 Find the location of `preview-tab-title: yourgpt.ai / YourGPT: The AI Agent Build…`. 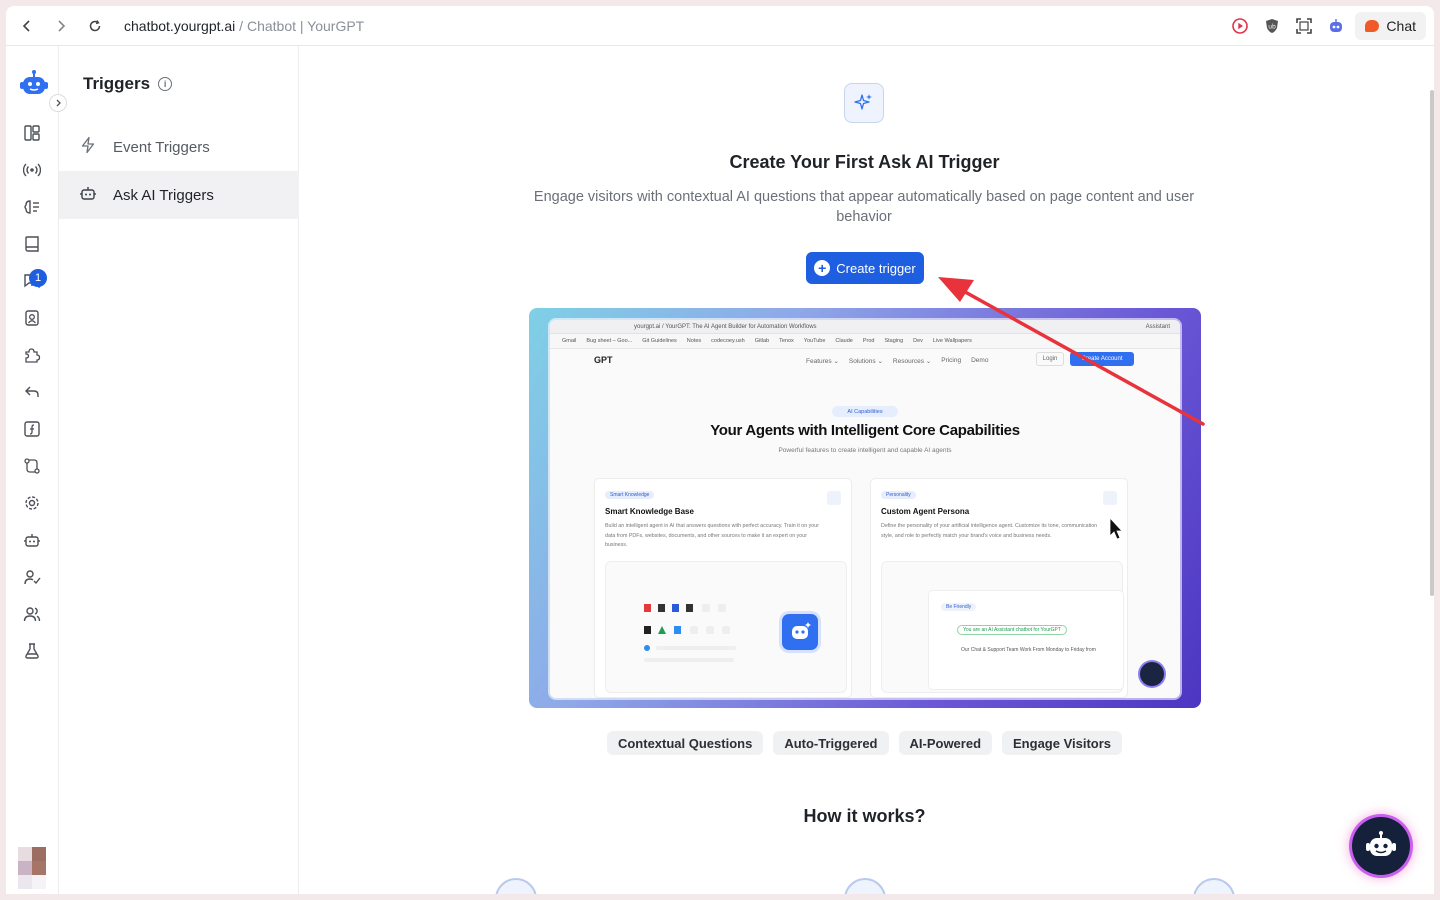

preview-tab-title: yourgpt.ai / YourGPT: The AI Agent Build… is located at coordinates (725, 326).